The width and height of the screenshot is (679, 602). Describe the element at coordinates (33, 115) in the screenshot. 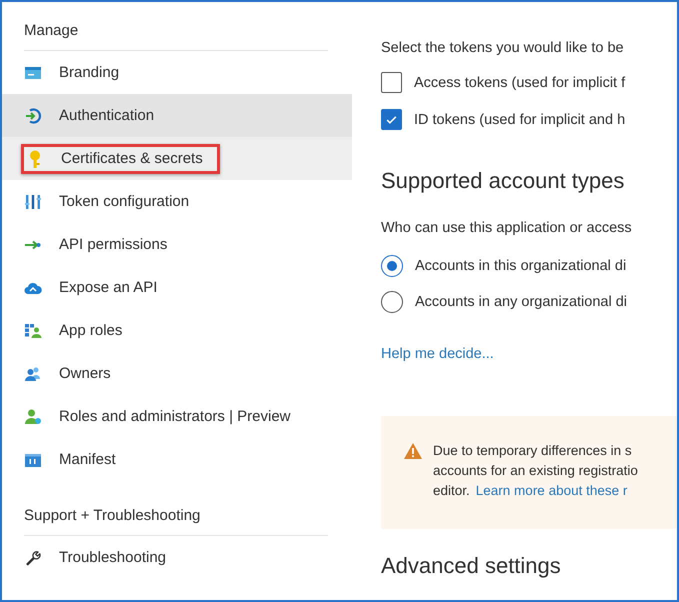

I see `sign-in-icon` at that location.